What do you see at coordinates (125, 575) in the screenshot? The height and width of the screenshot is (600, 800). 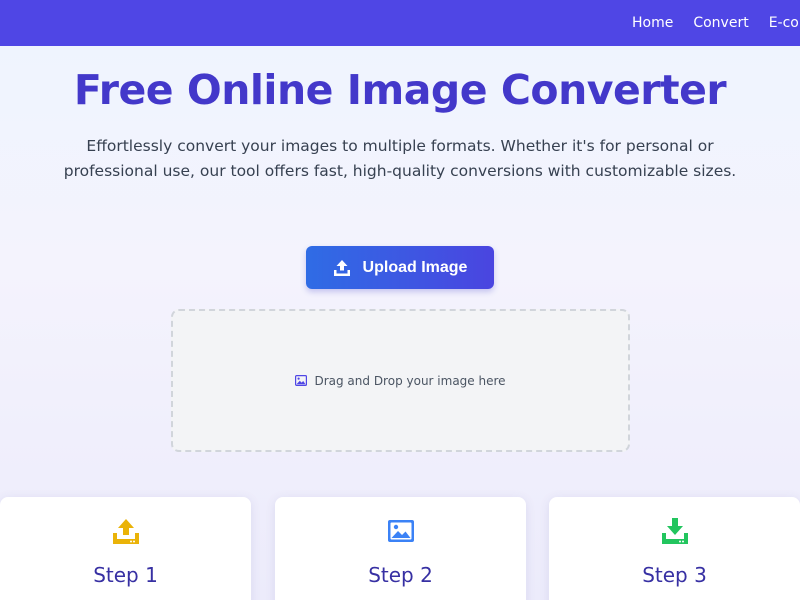 I see `step-1-title: Step 1` at bounding box center [125, 575].